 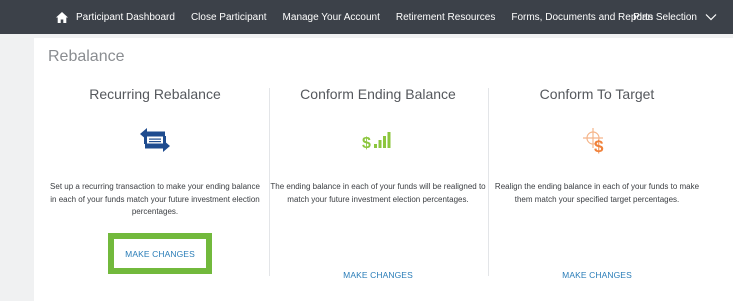 I want to click on plan-selection-label: Plan Selection, so click(x=665, y=17).